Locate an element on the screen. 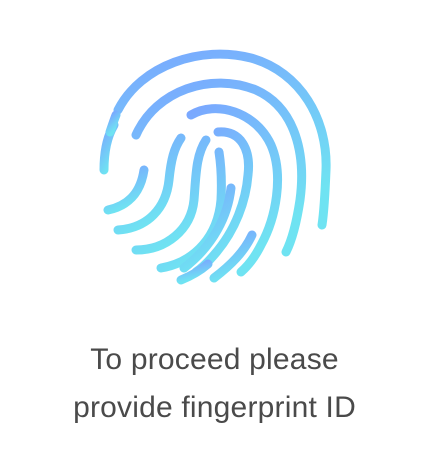  instruction-line-2: provide fingerprint ID is located at coordinates (214, 407).